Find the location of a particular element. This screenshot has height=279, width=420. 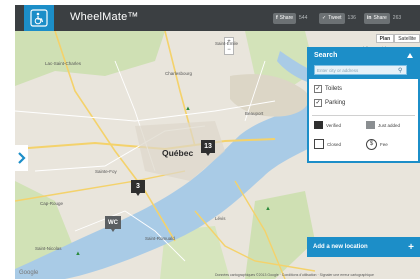

filter-parking: ✓ Parking is located at coordinates (329, 103).